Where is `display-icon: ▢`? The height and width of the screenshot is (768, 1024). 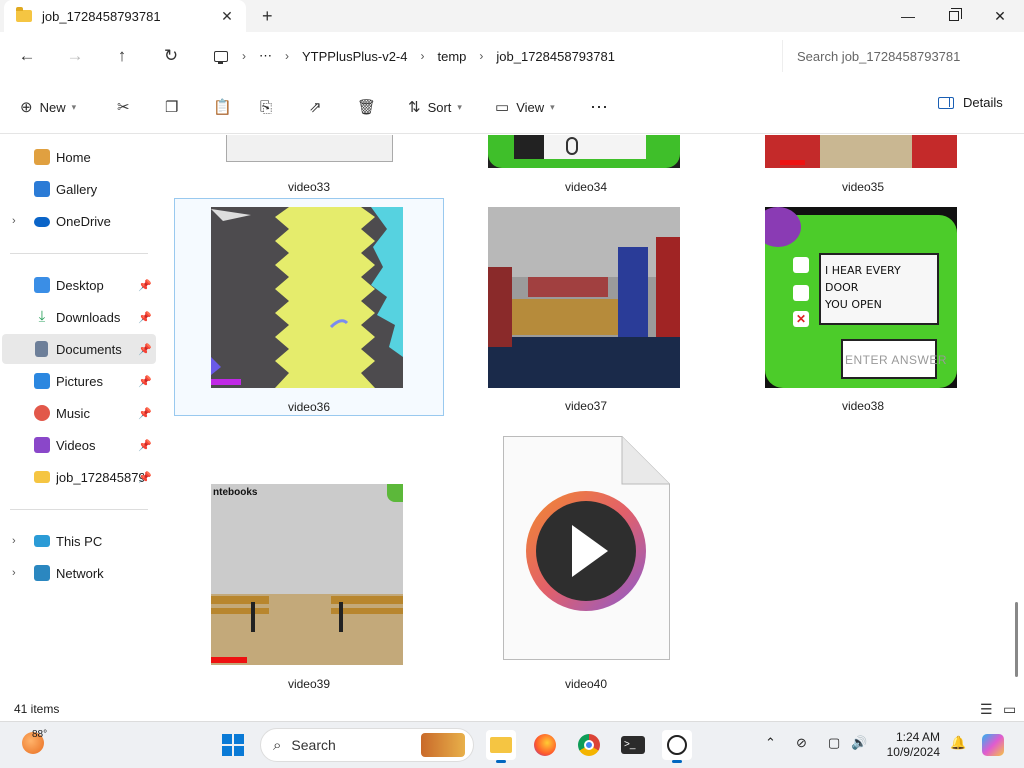 display-icon: ▢ is located at coordinates (834, 743).